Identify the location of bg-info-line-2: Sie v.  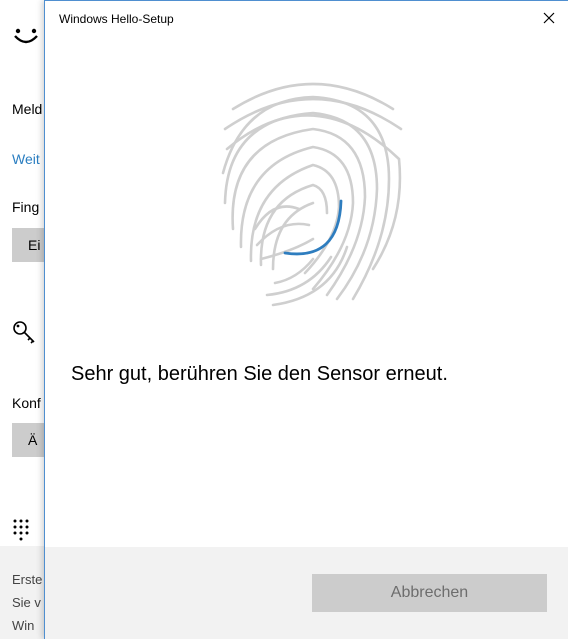
(26, 602).